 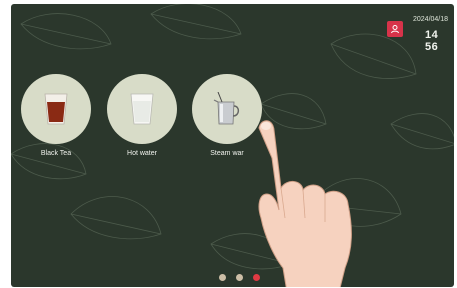 What do you see at coordinates (226, 108) in the screenshot?
I see `steam-pitcher-icon` at bounding box center [226, 108].